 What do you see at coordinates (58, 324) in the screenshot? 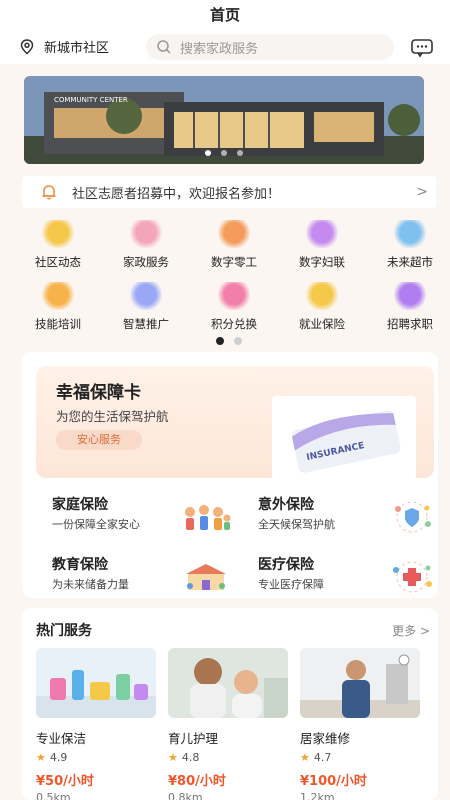
I see `grid-item-label: 技能培训` at bounding box center [58, 324].